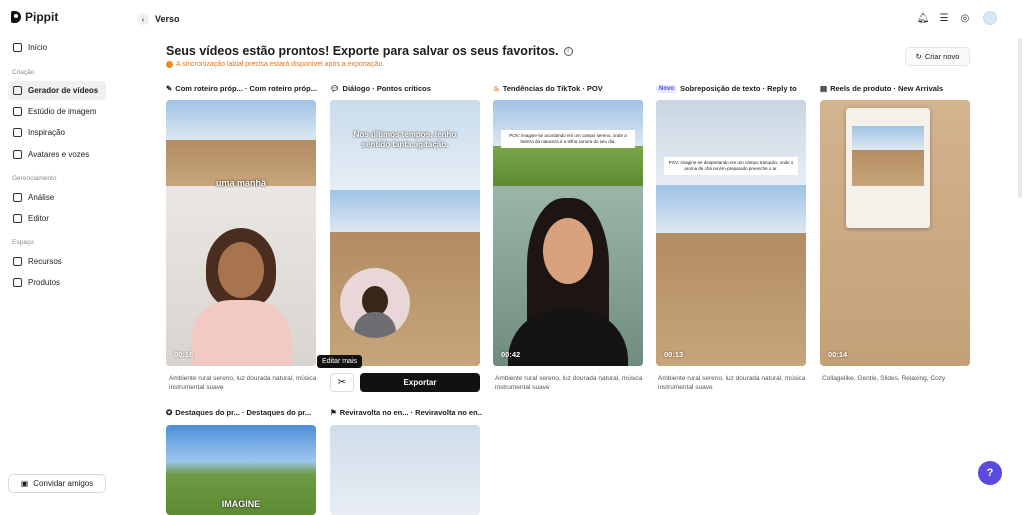  Describe the element at coordinates (568, 51) in the screenshot. I see `info-icon: i` at that location.